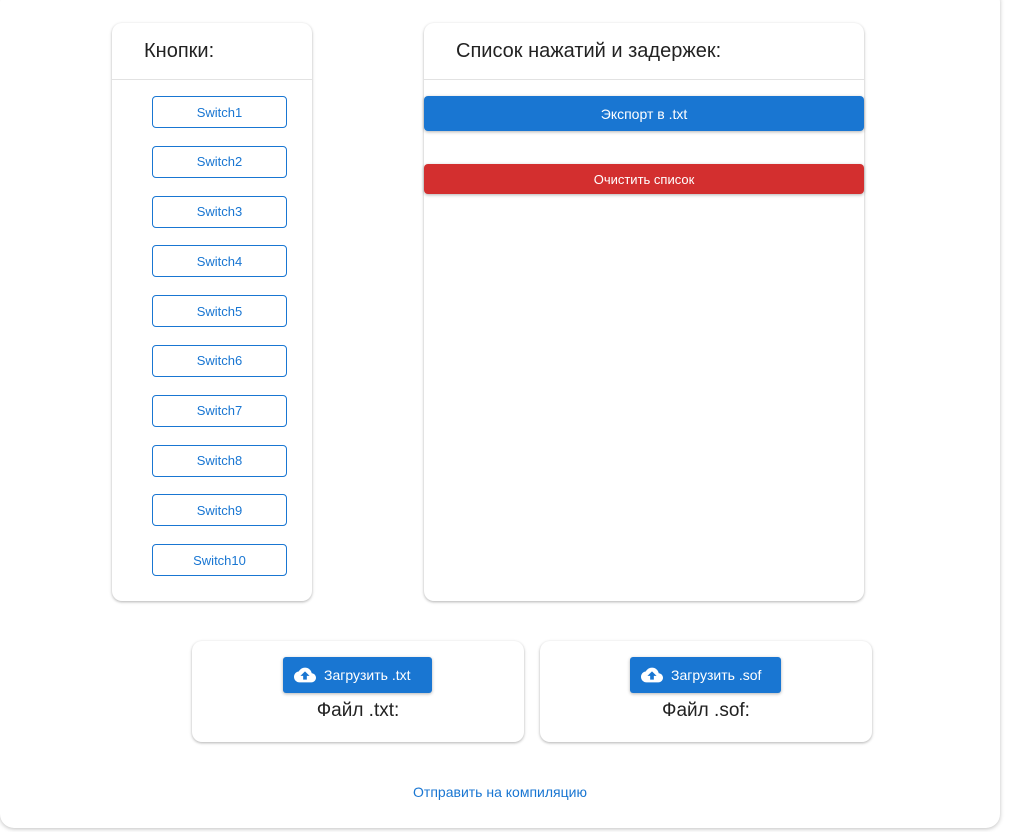 This screenshot has height=832, width=1015. I want to click on switch-6-button: Switch6, so click(219, 360).